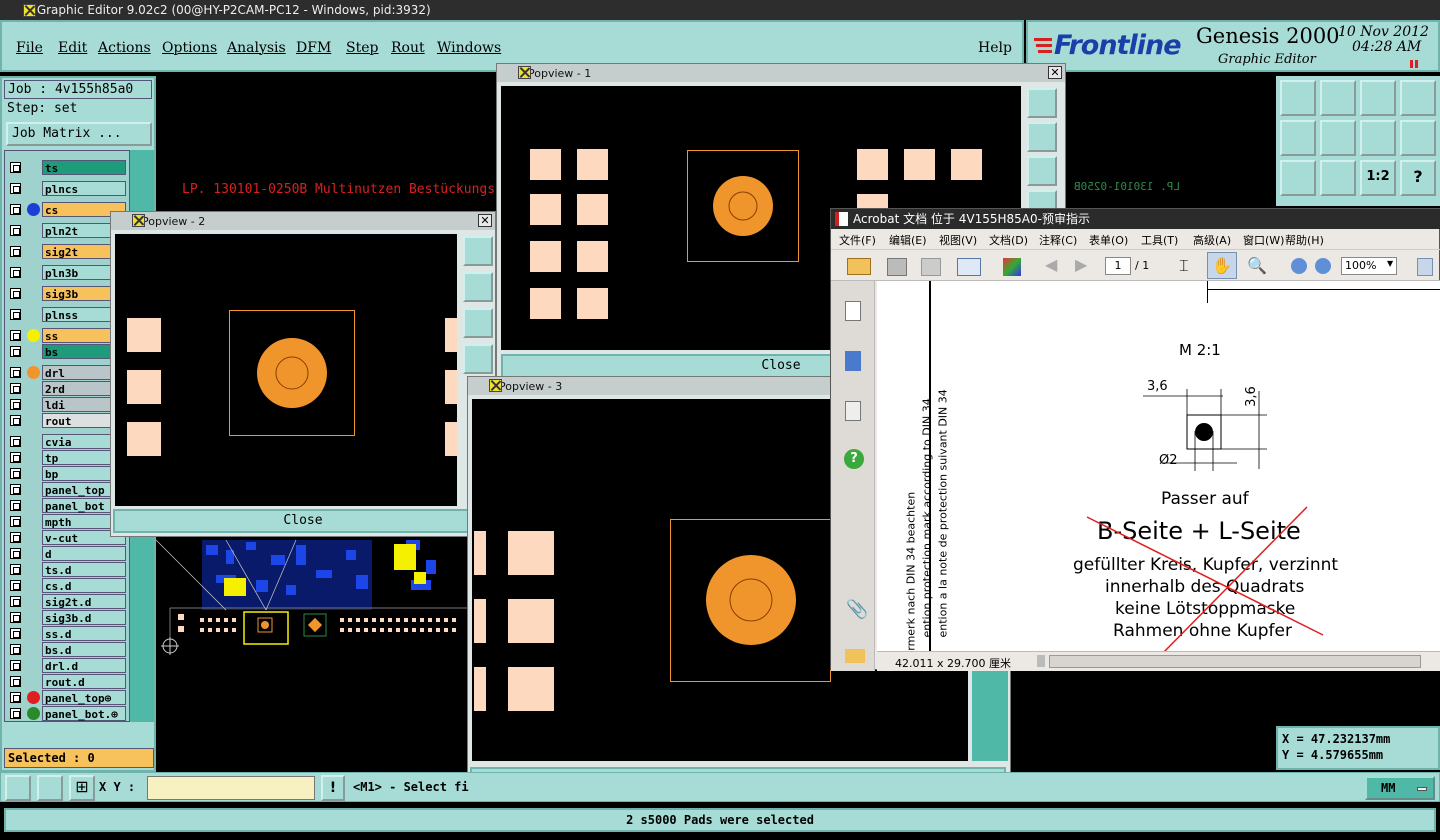  Describe the element at coordinates (316, 595) in the screenshot. I see `pcb-view` at that location.